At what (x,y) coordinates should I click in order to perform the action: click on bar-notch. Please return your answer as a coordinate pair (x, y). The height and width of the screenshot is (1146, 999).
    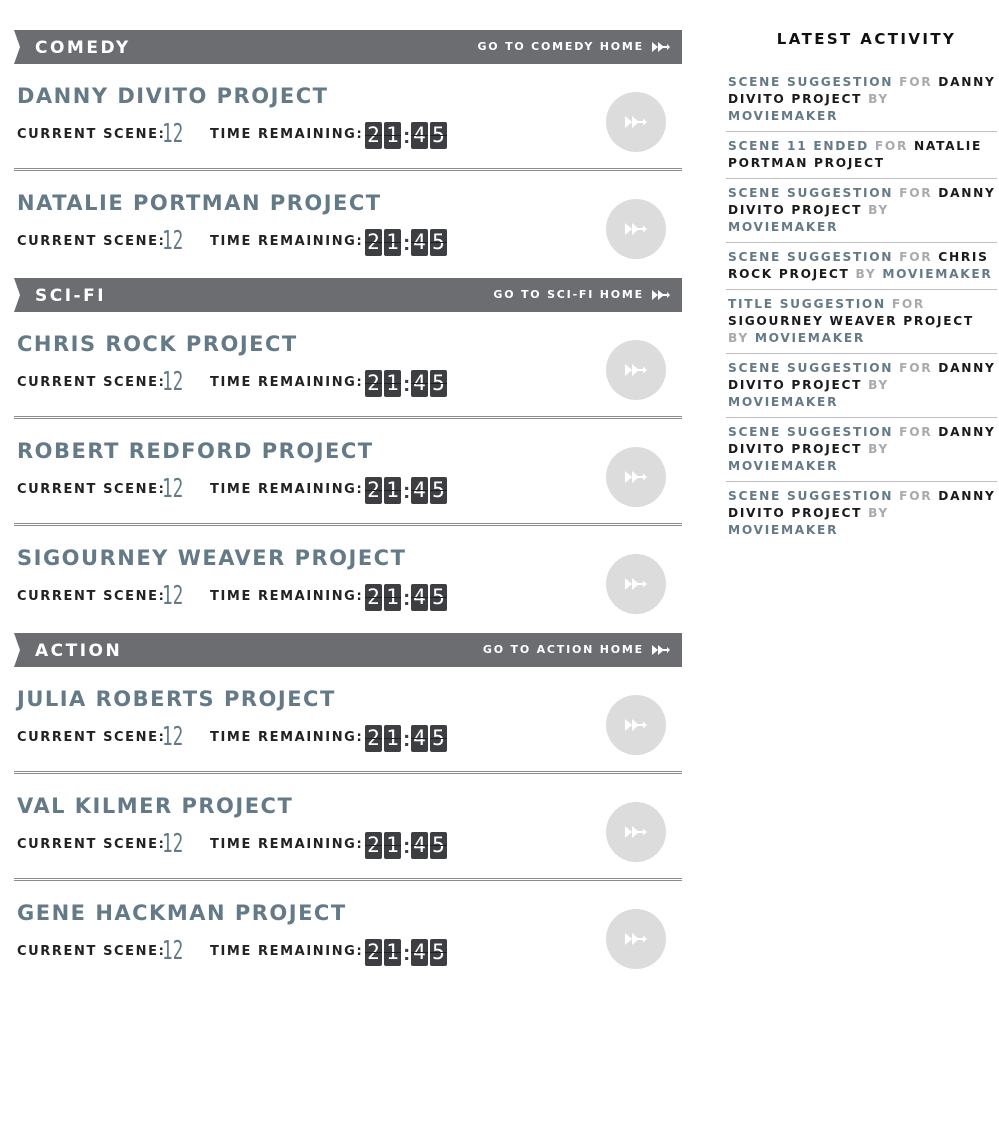
    Looking at the image, I should click on (17, 47).